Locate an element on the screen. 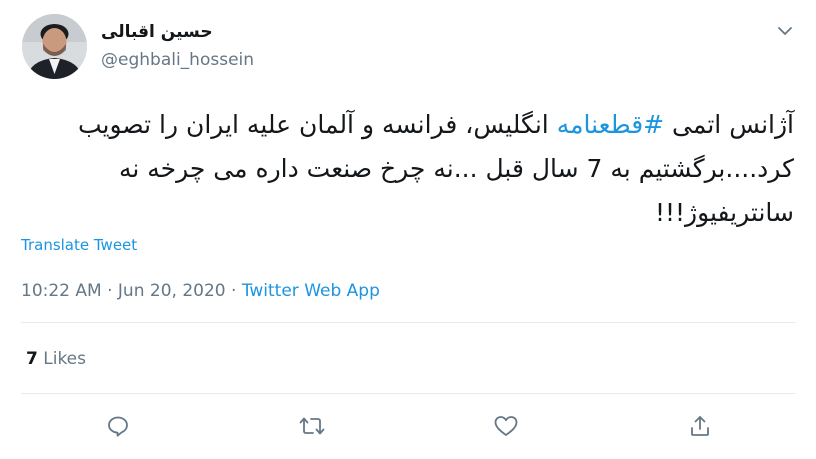 The height and width of the screenshot is (459, 816). more-options-button is located at coordinates (785, 31).